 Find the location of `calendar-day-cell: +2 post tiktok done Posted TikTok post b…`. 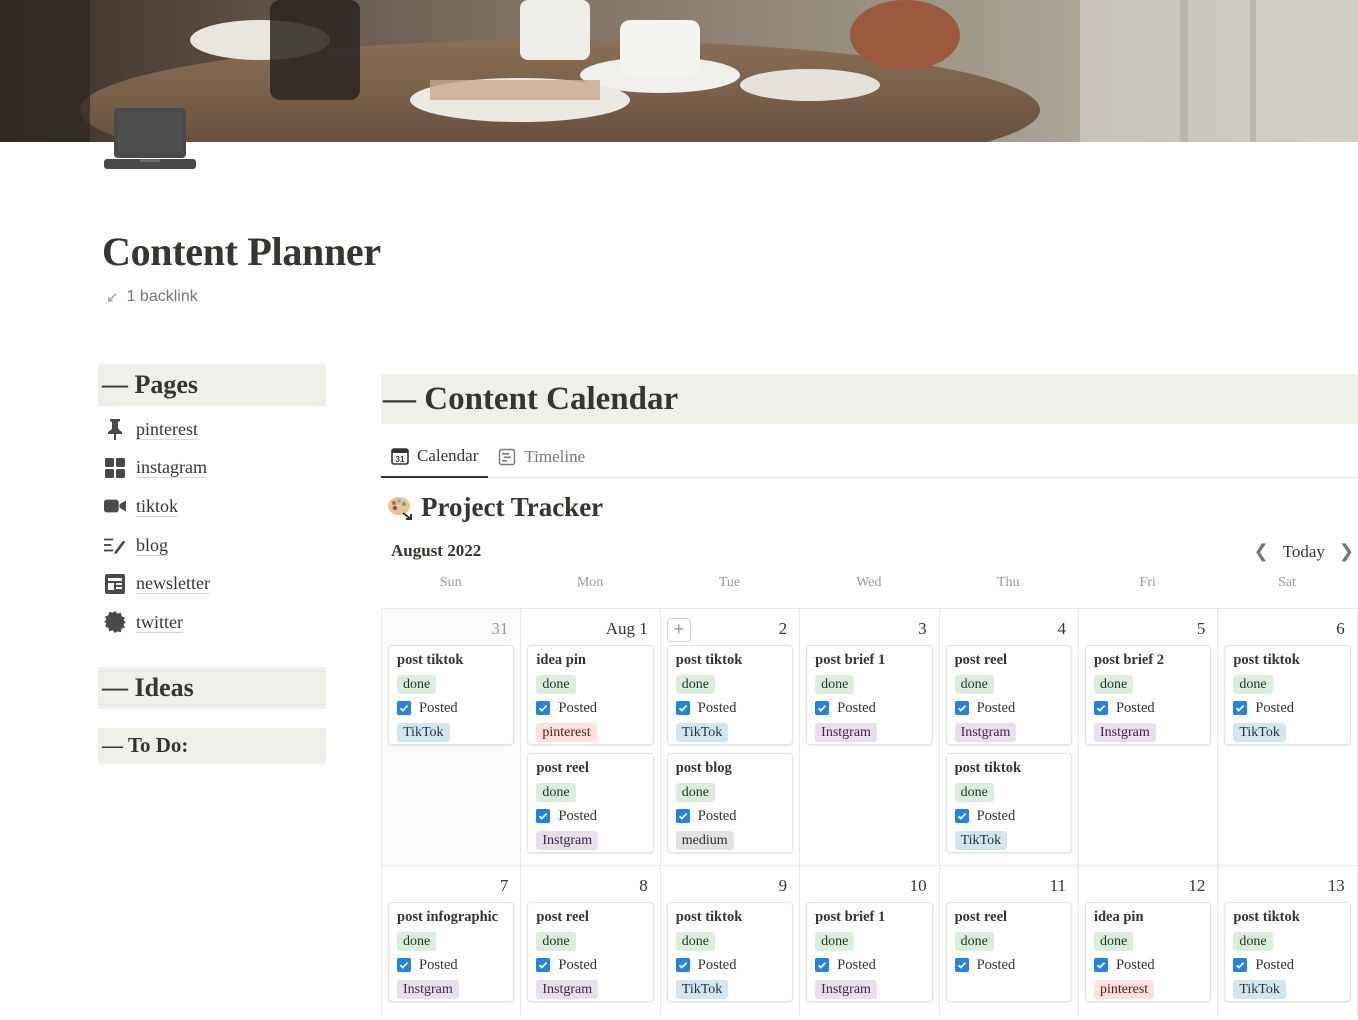

calendar-day-cell: +2 post tiktok done Posted TikTok post b… is located at coordinates (730, 737).